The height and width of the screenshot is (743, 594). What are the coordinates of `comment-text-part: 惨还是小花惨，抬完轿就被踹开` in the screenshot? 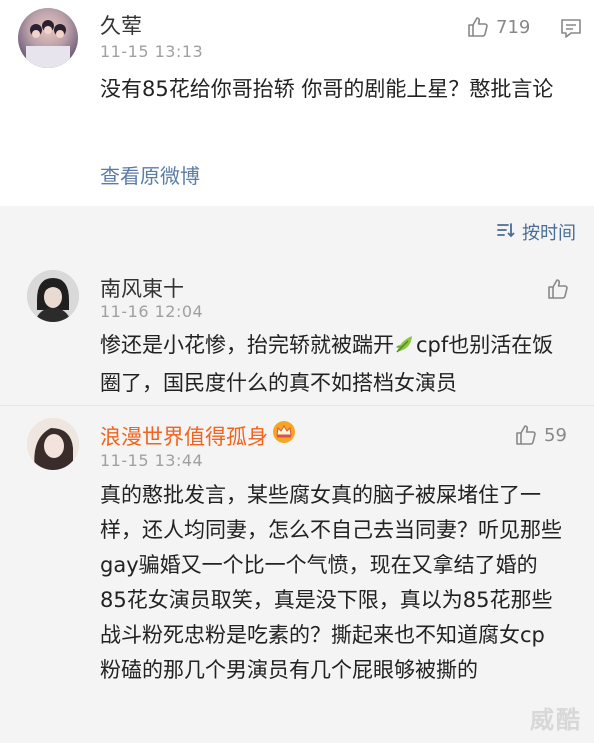 It's located at (247, 345).